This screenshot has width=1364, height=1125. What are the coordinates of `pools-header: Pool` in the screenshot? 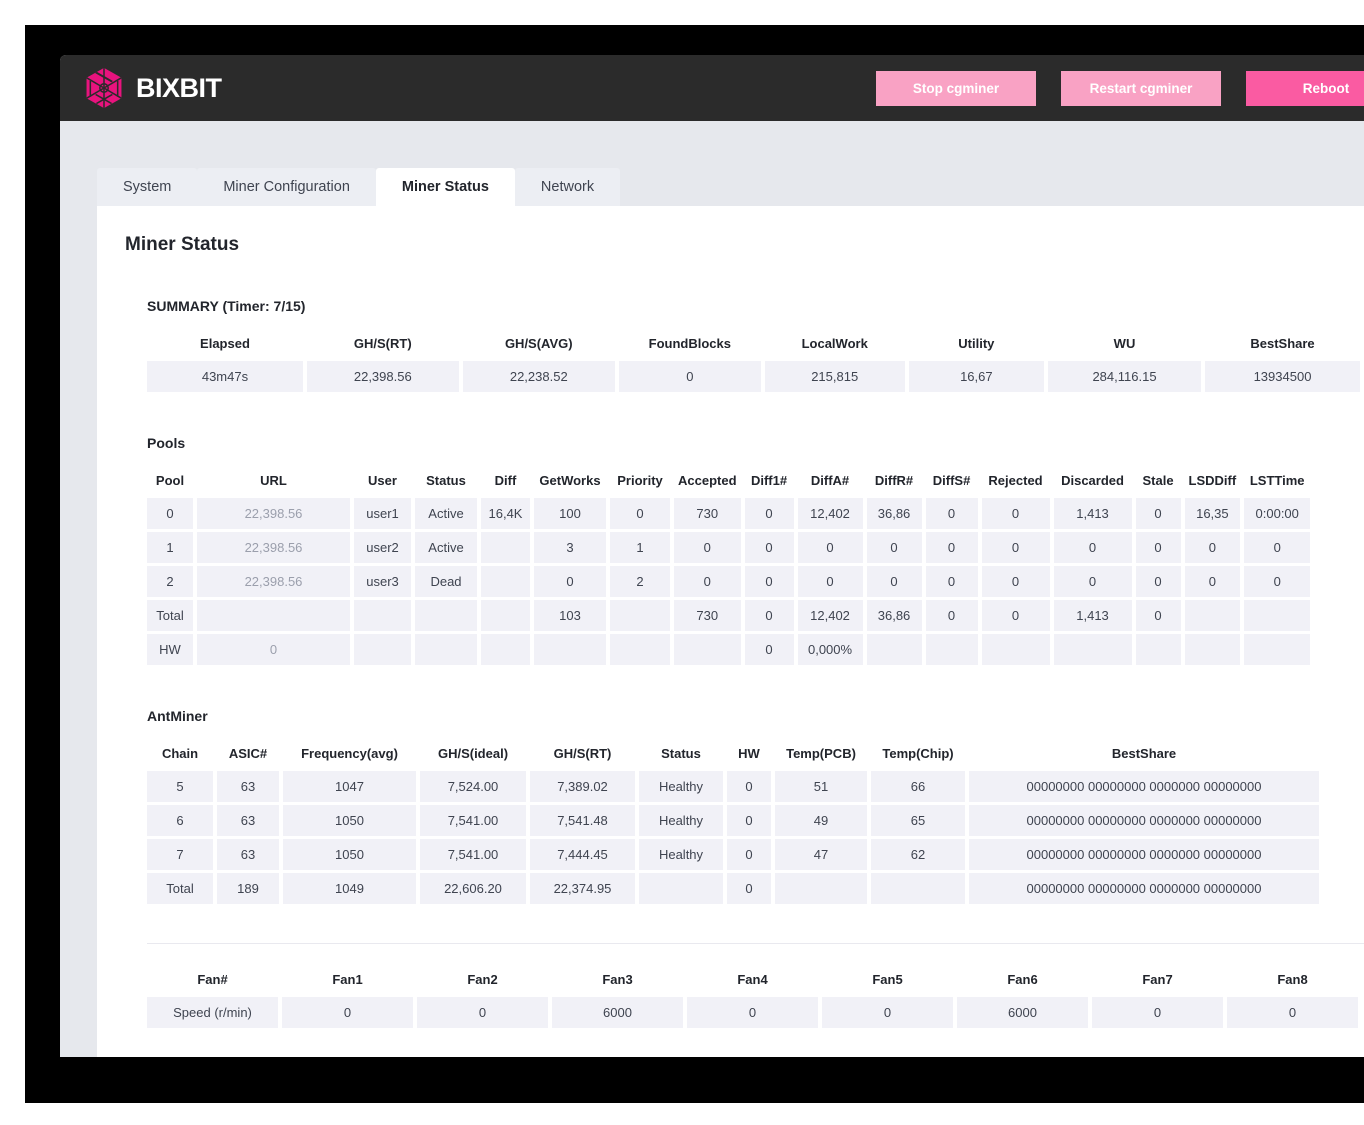 It's located at (170, 480).